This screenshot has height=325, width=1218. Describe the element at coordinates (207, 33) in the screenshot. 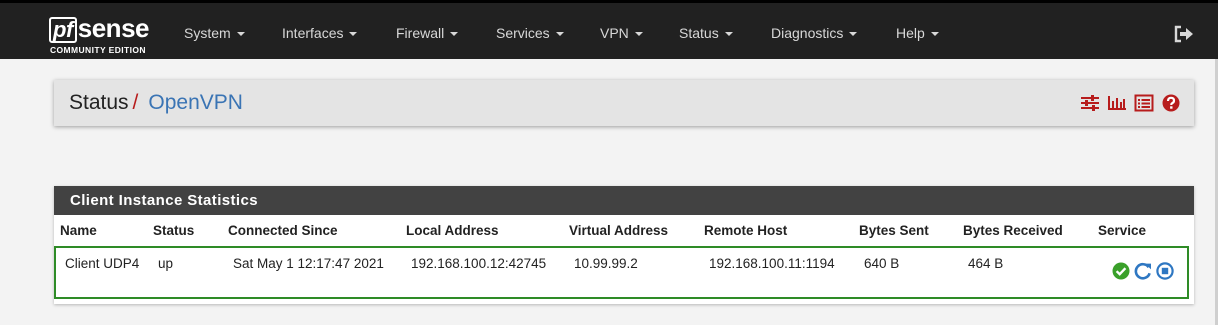

I see `nav-system-label: System` at that location.